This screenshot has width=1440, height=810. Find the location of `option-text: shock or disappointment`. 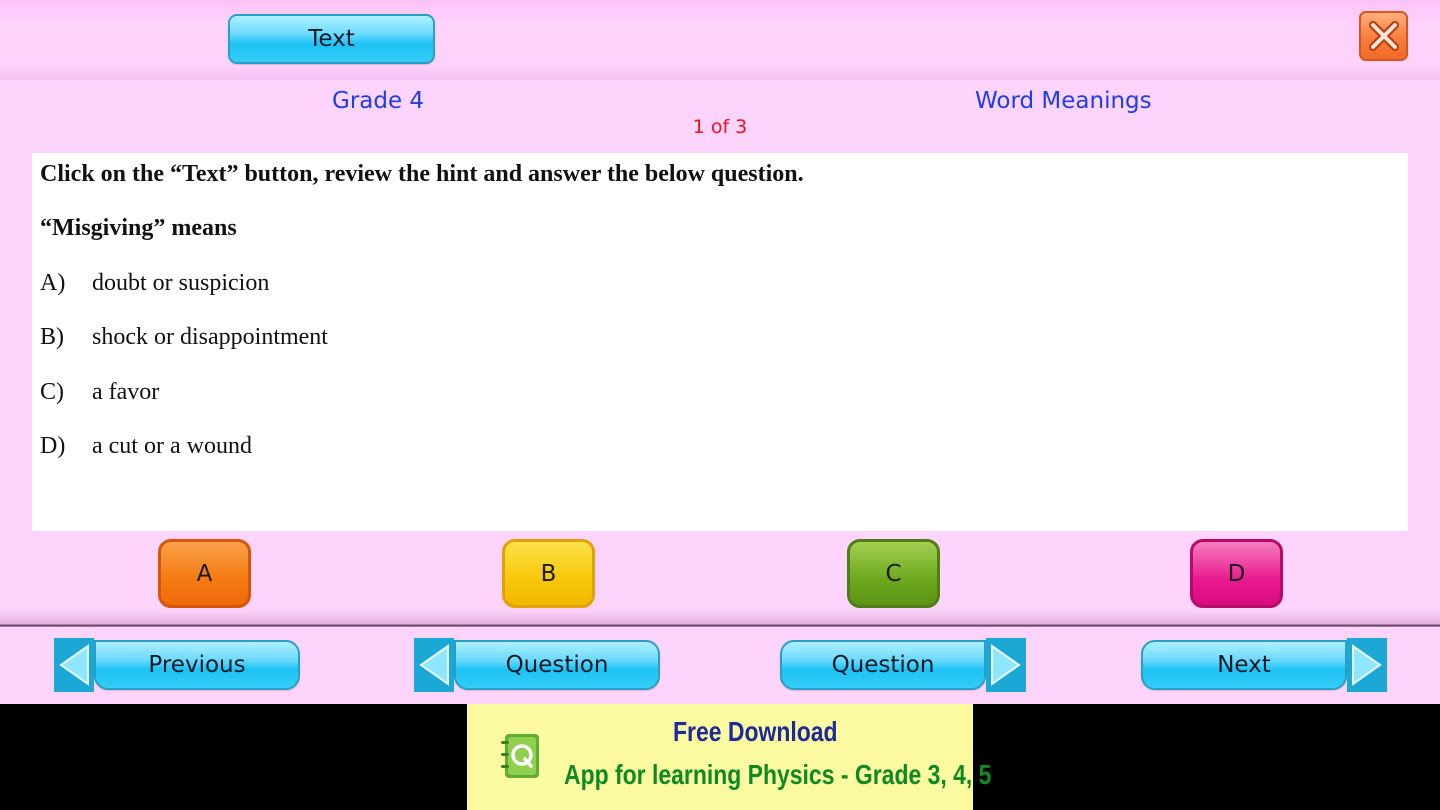

option-text: shock or disappointment is located at coordinates (210, 337).